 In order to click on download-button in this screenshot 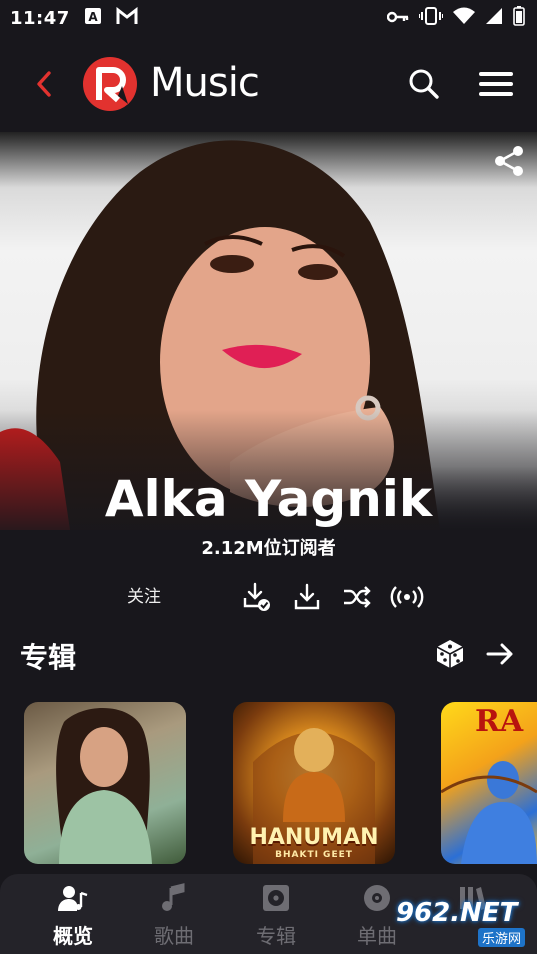, I will do `click(307, 597)`.